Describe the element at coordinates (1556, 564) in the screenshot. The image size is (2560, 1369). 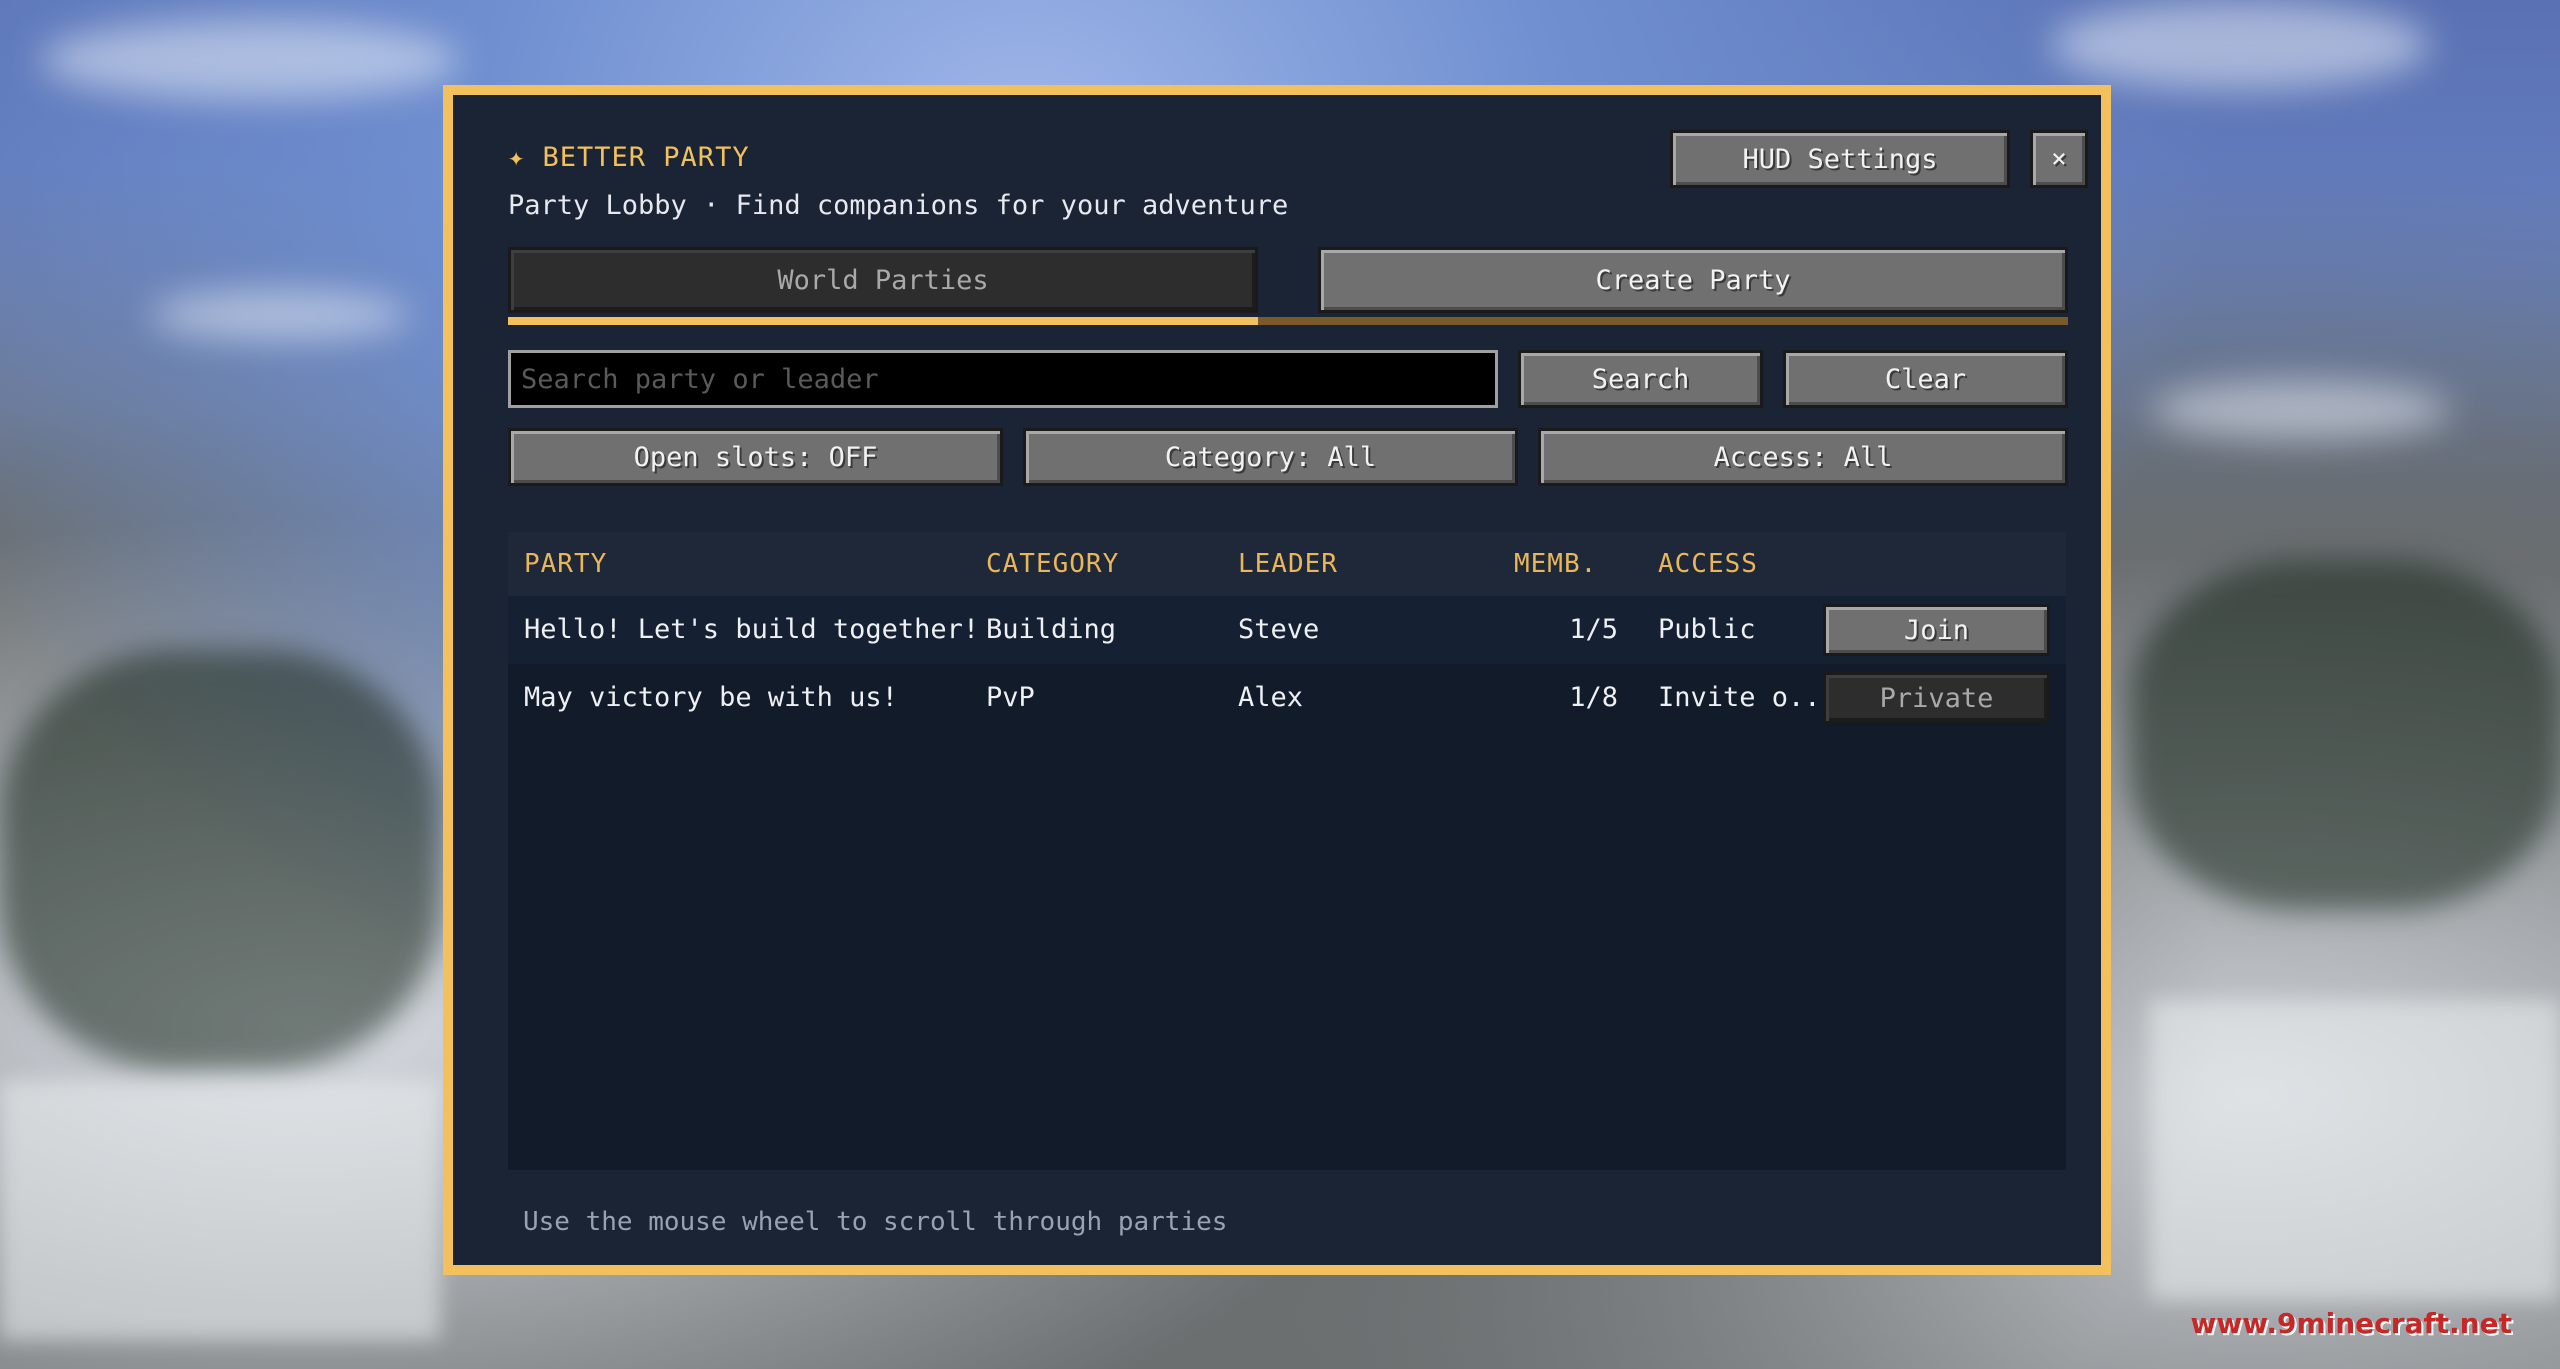
I see `column-header-members: MEMB.` at that location.